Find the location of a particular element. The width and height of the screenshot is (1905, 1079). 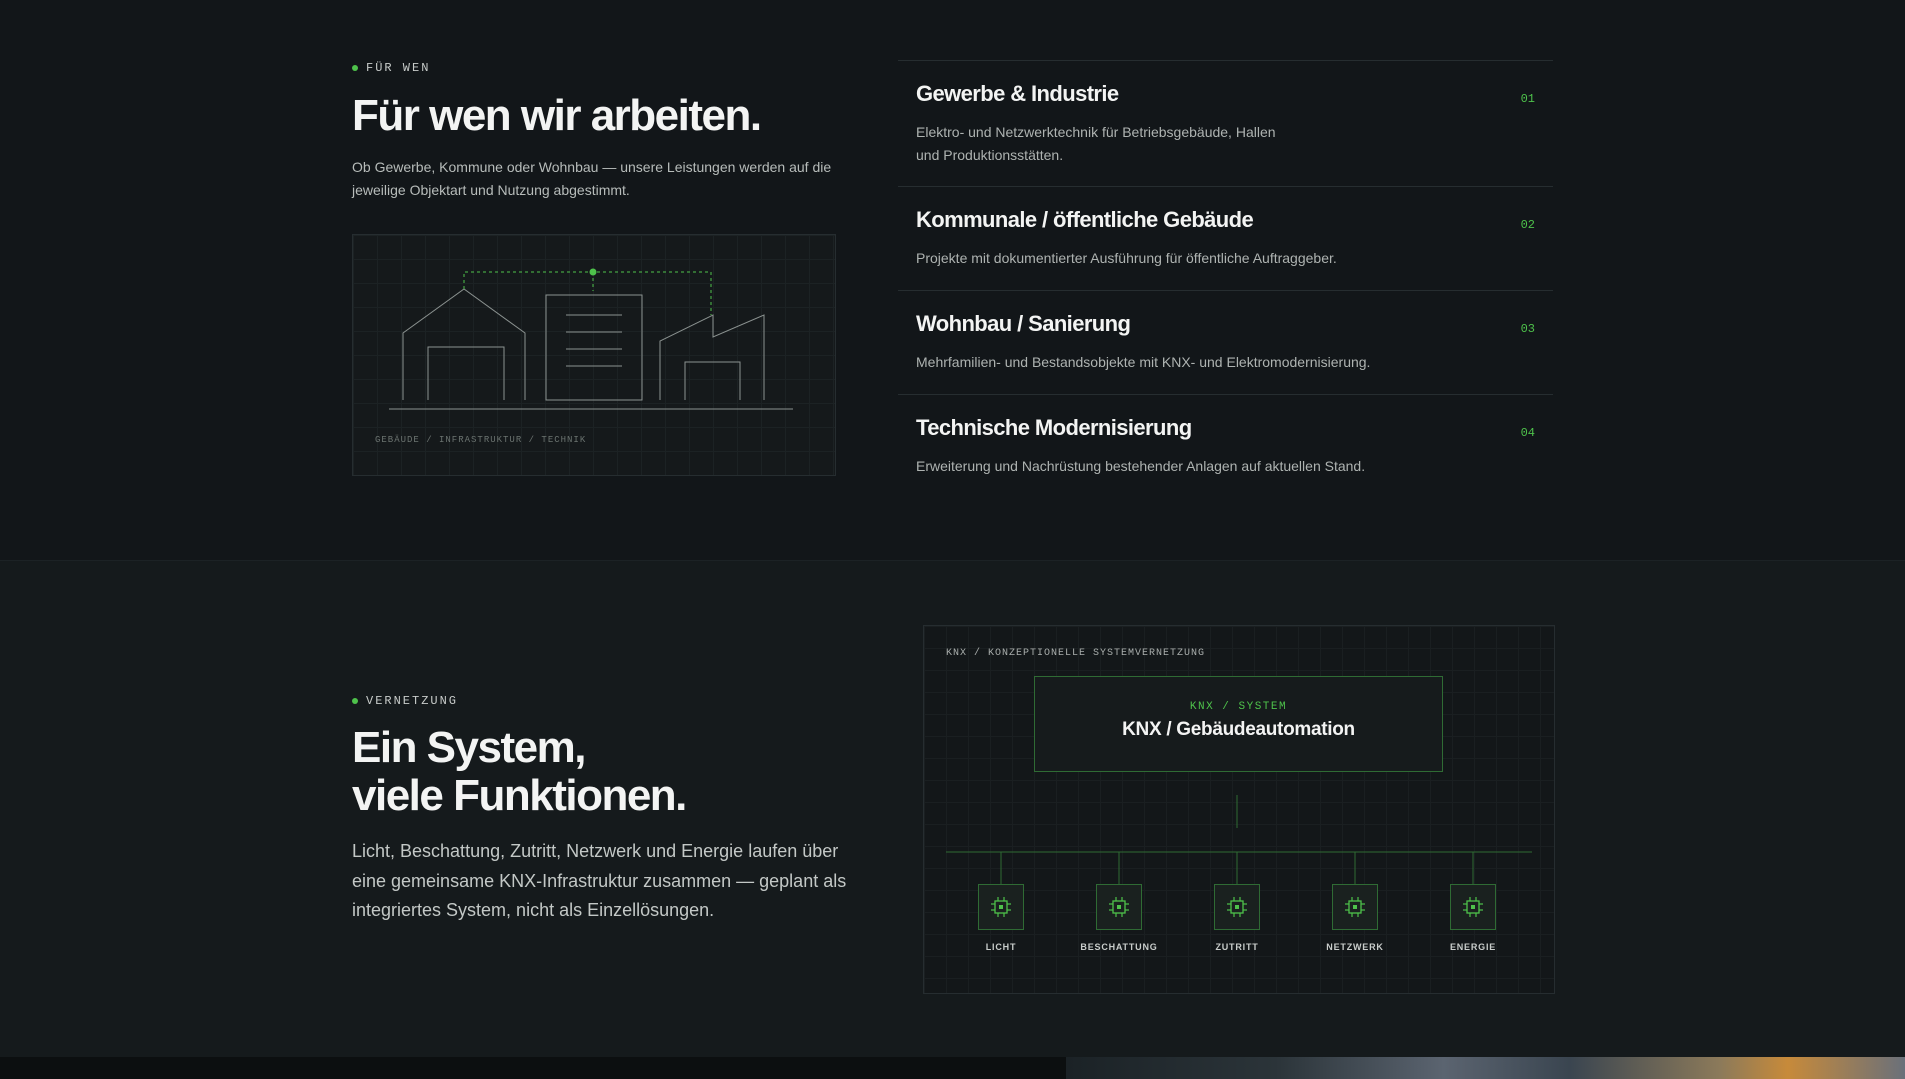

networking-heading: Ein System, viele Funktionen. is located at coordinates (519, 771).